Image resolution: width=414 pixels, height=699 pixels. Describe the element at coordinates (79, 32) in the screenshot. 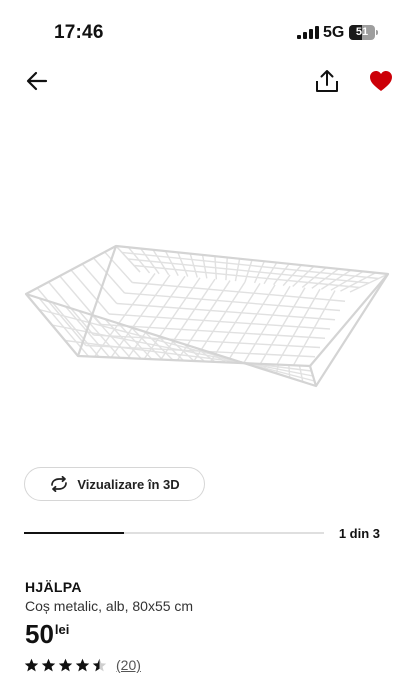

I see `status-time: 17:46` at that location.